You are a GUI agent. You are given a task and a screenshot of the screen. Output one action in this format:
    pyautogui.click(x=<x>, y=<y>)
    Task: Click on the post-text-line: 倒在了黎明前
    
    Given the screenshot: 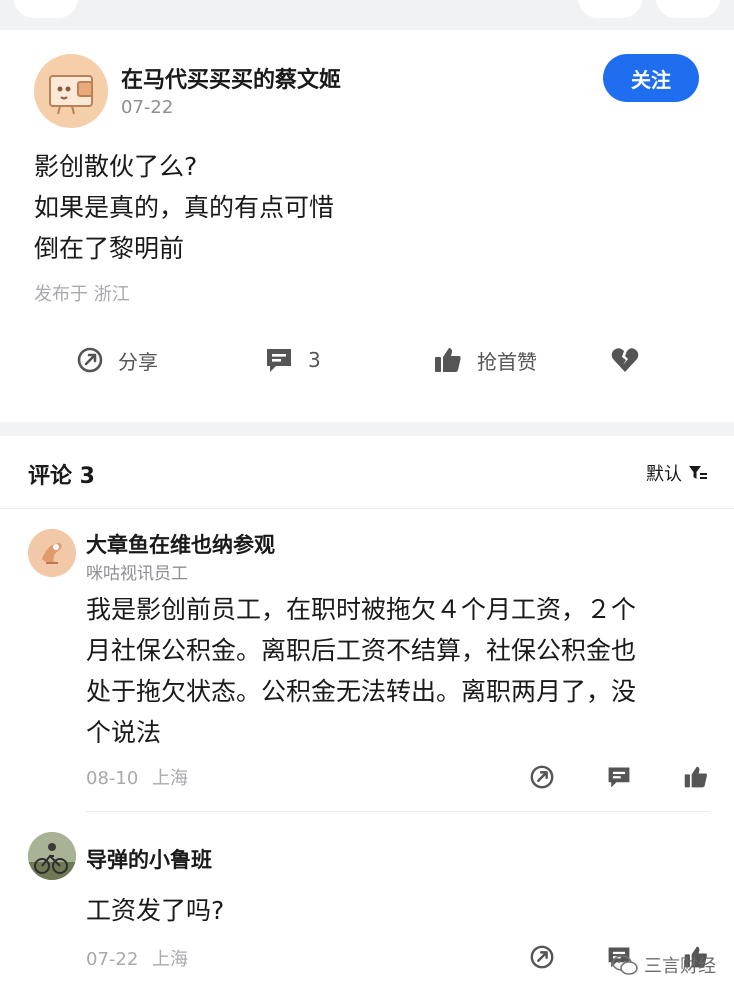 What is the action you would take?
    pyautogui.click(x=109, y=248)
    